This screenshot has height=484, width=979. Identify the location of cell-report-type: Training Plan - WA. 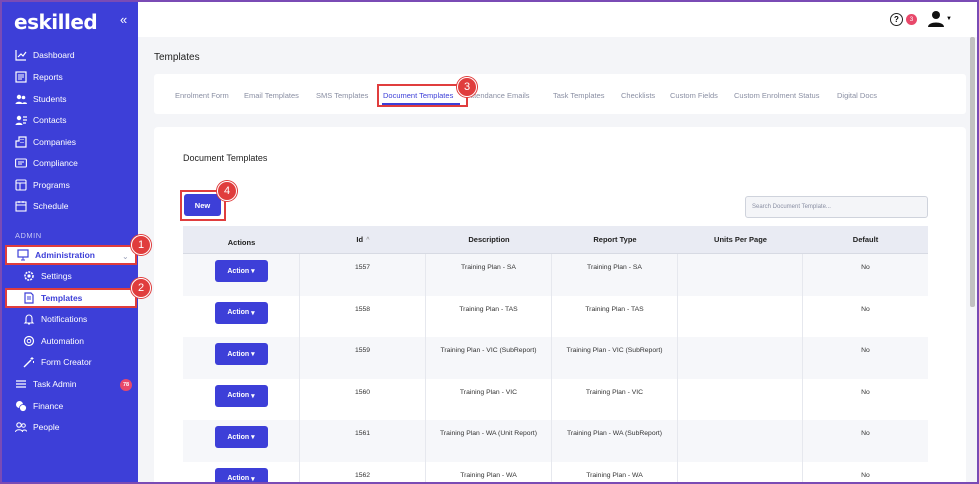
(615, 471).